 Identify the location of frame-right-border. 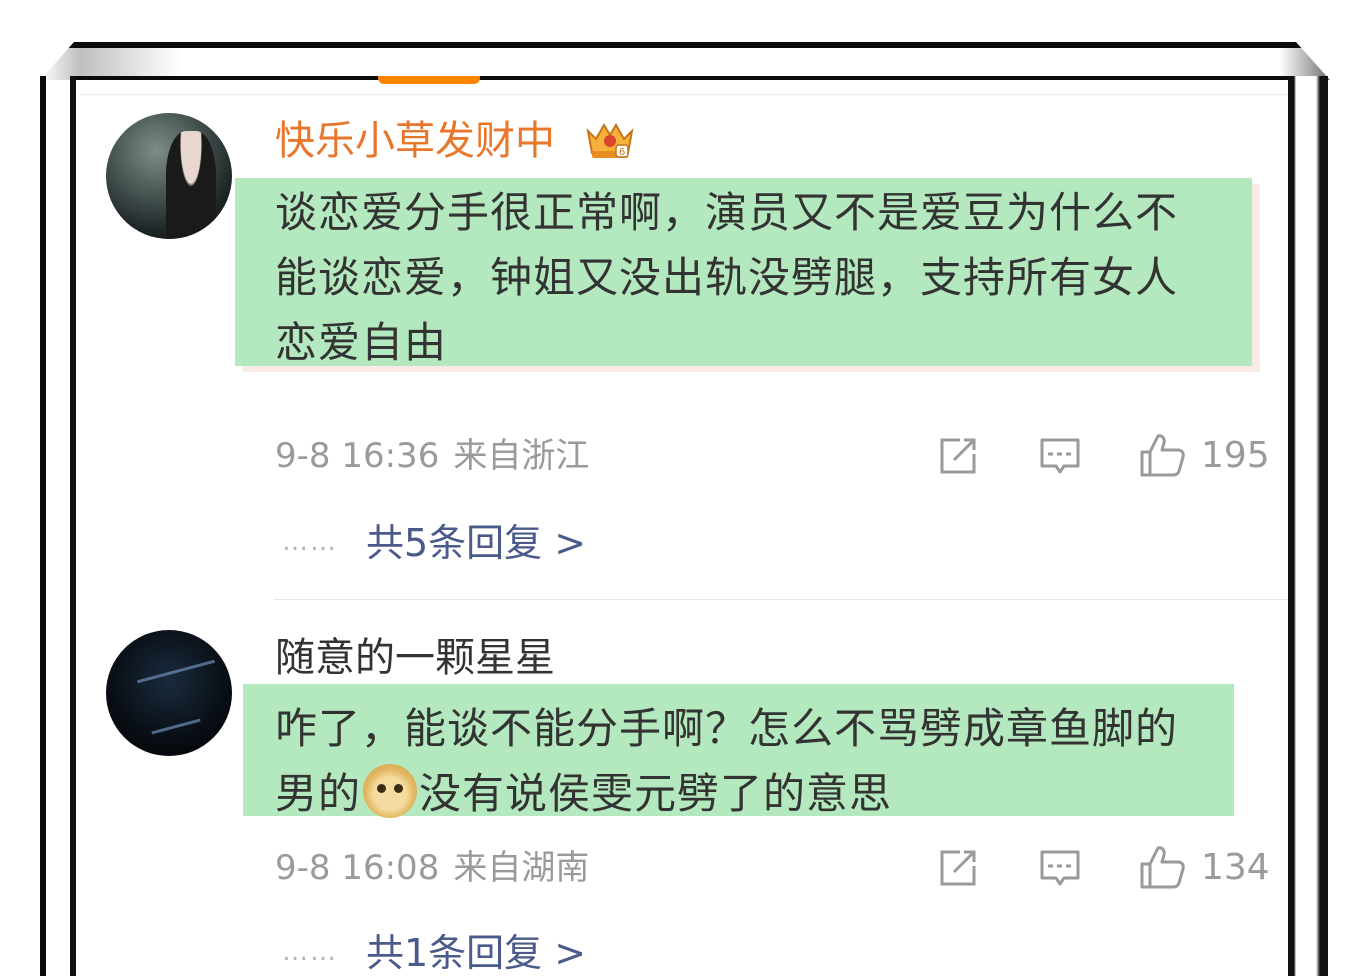
(1308, 526).